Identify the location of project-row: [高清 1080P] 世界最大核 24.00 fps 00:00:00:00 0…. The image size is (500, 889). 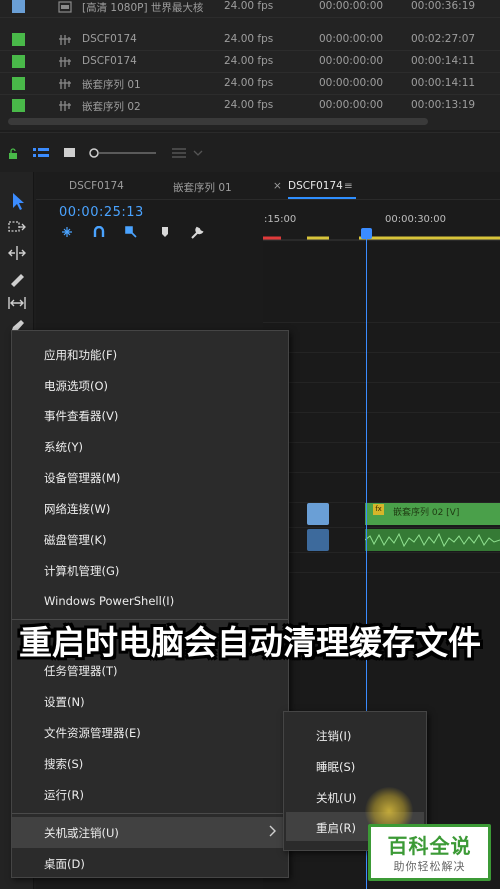
(250, 9).